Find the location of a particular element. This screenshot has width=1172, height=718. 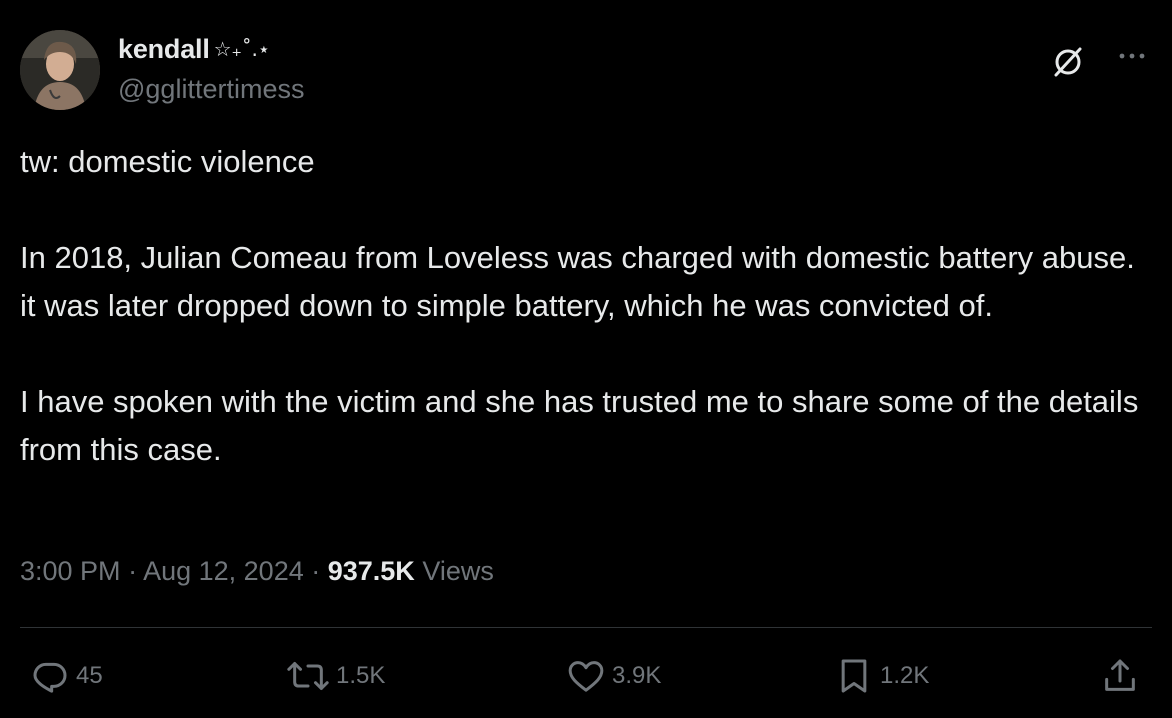

like-button: 3.9K is located at coordinates (613, 676).